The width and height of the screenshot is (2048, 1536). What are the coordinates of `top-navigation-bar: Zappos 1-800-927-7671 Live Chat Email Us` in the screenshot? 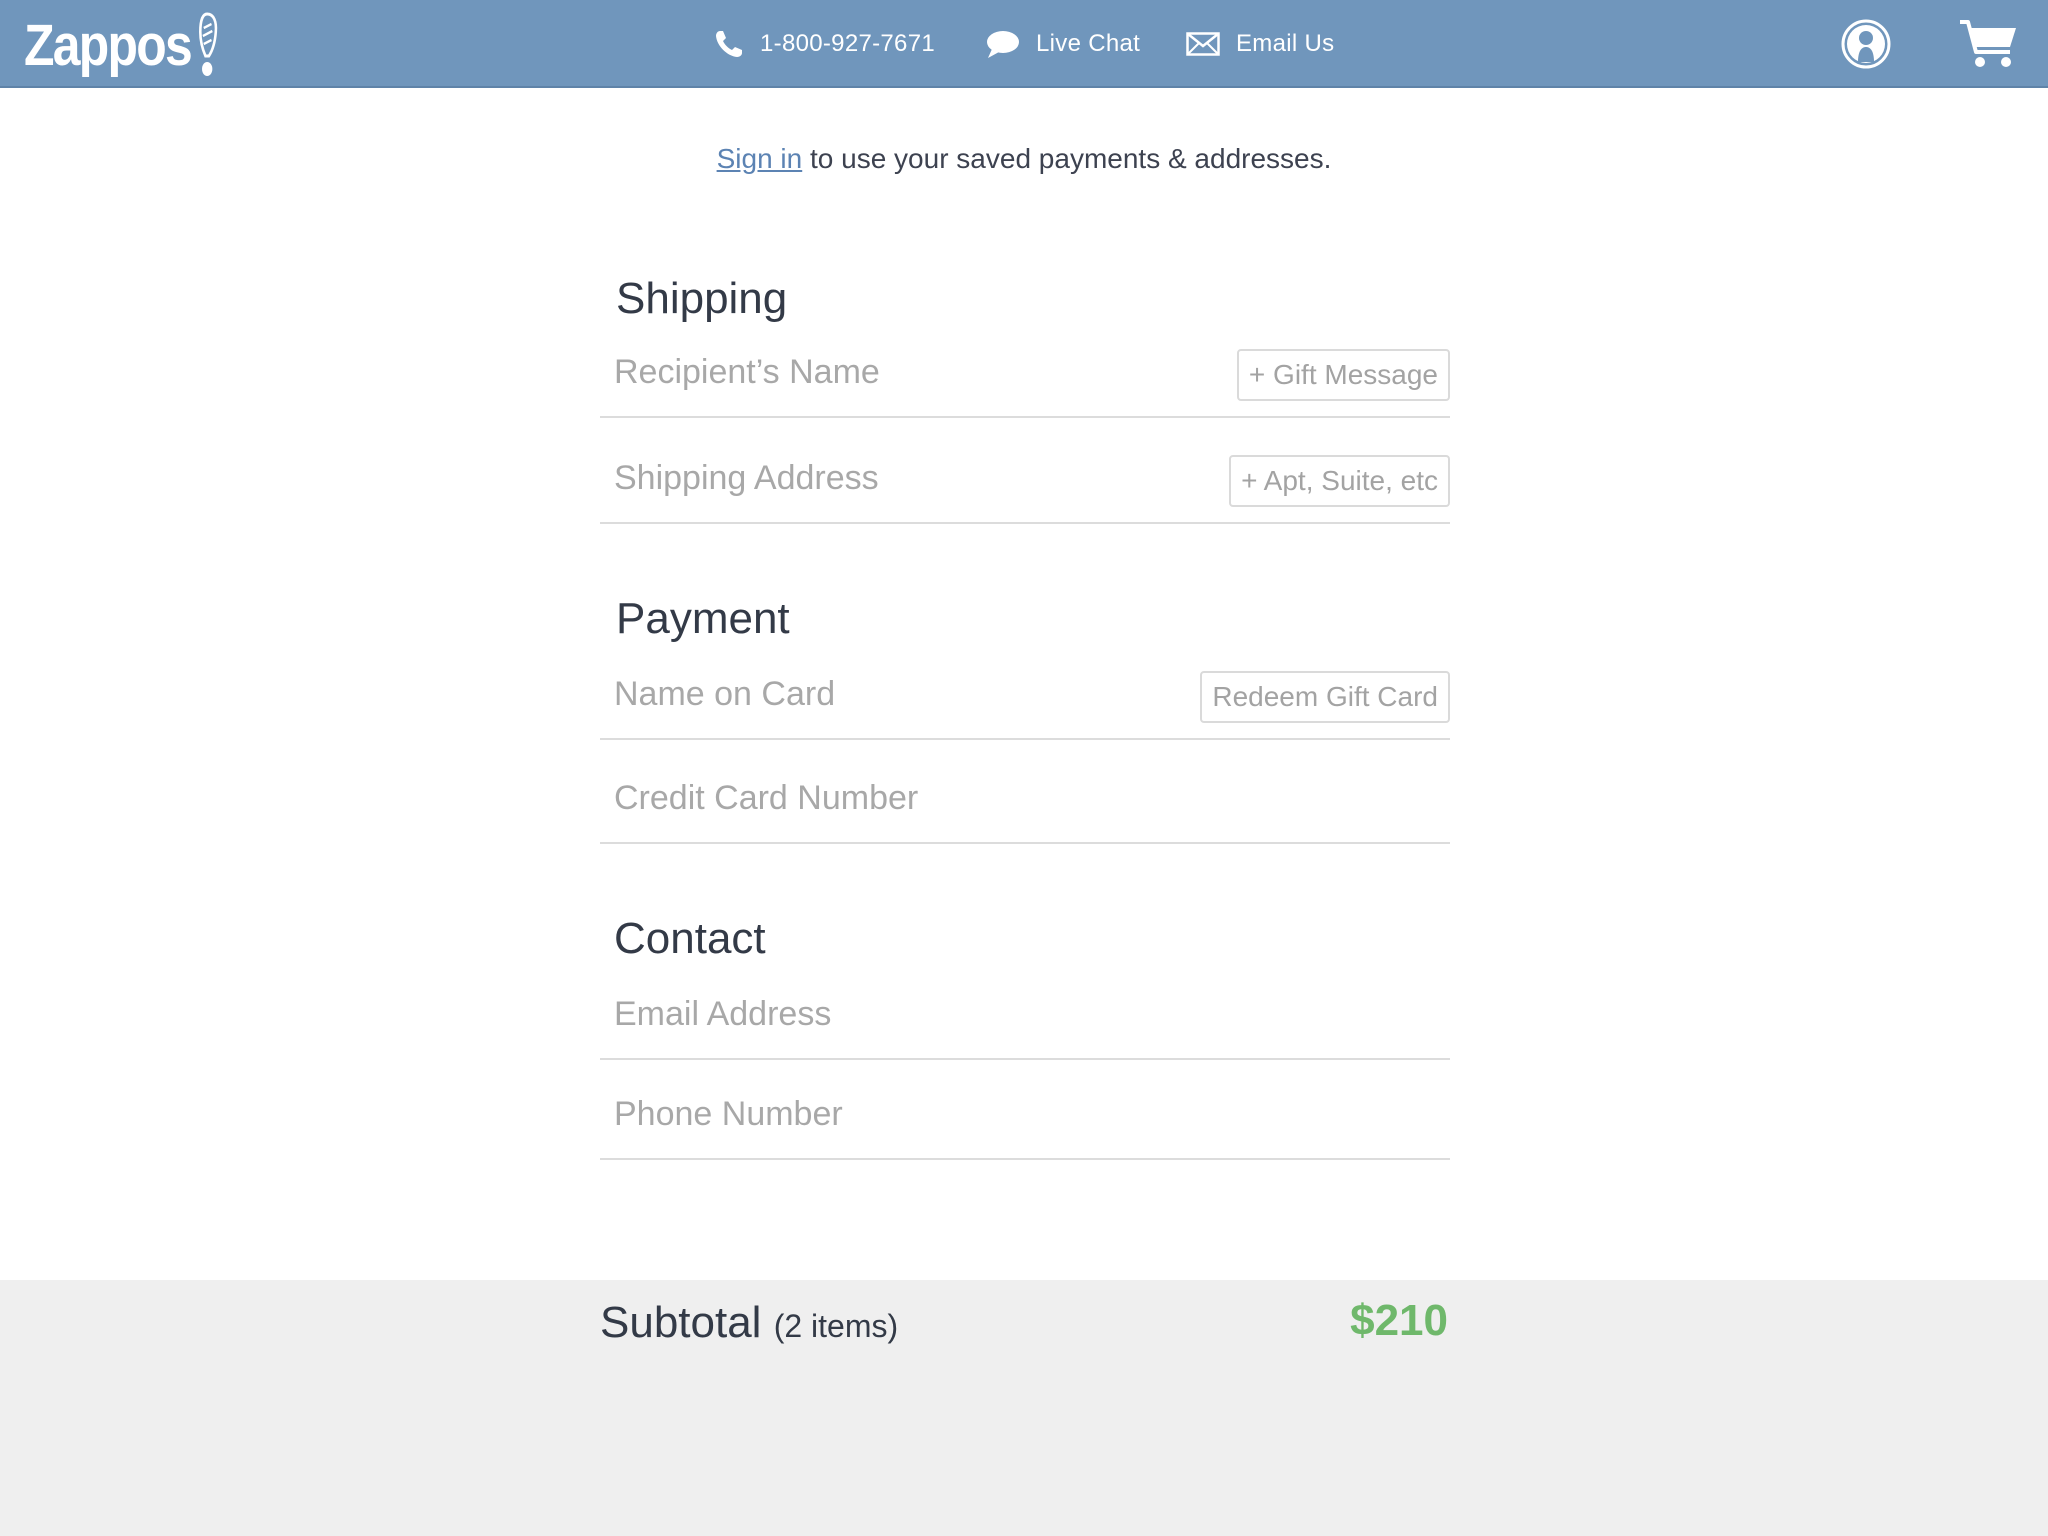 It's located at (1024, 44).